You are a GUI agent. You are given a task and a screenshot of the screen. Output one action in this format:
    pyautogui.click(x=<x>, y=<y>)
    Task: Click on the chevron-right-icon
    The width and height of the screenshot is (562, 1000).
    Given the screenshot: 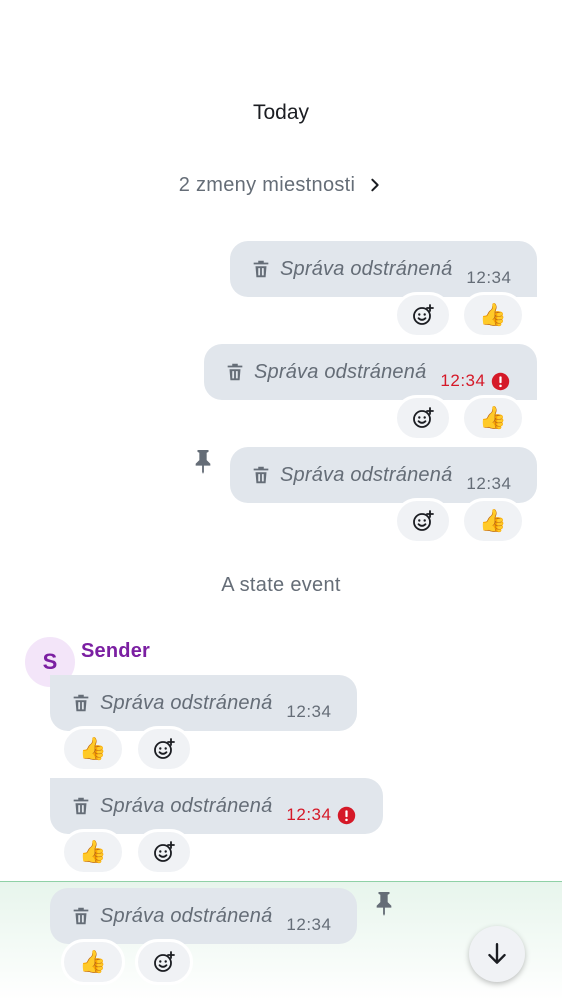 What is the action you would take?
    pyautogui.click(x=375, y=185)
    